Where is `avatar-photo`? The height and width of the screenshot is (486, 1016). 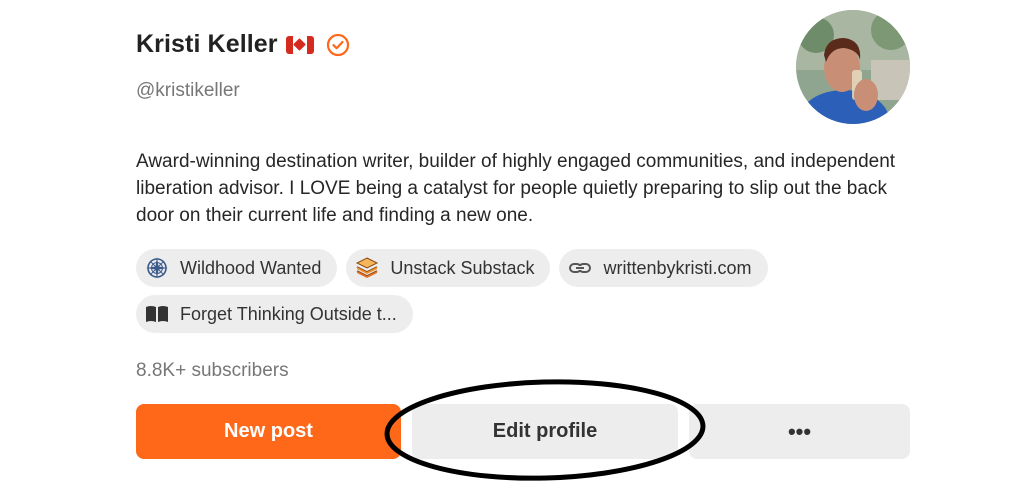
avatar-photo is located at coordinates (853, 67).